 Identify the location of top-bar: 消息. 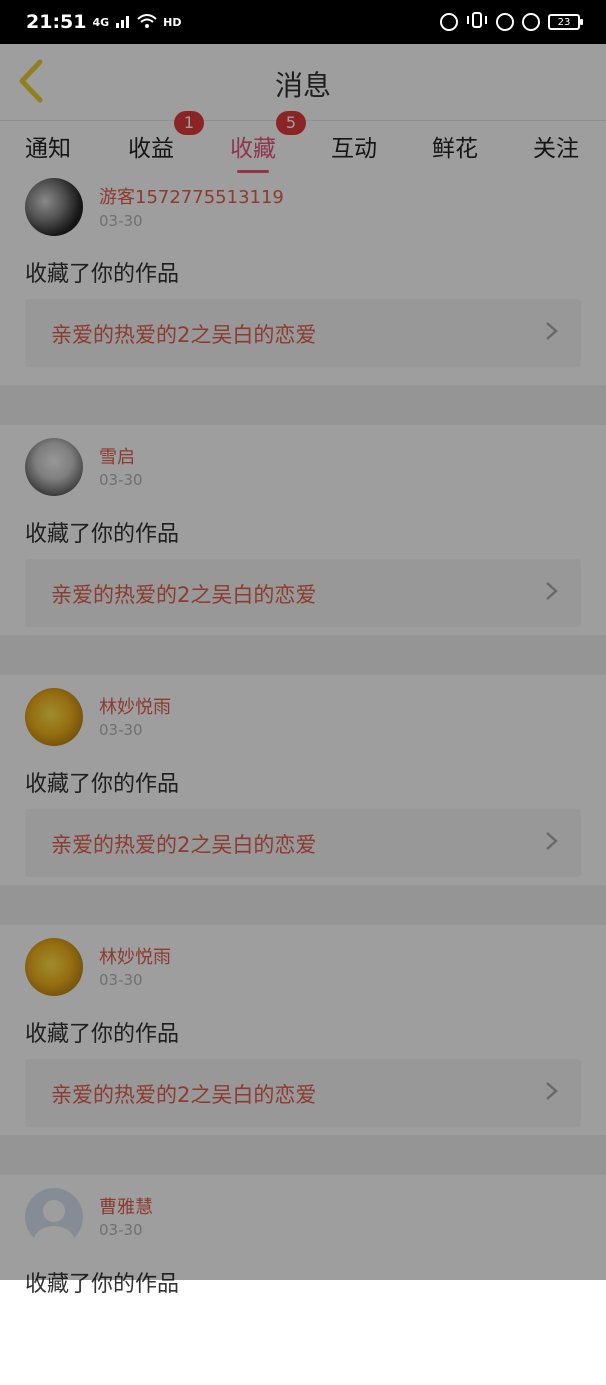
(303, 82).